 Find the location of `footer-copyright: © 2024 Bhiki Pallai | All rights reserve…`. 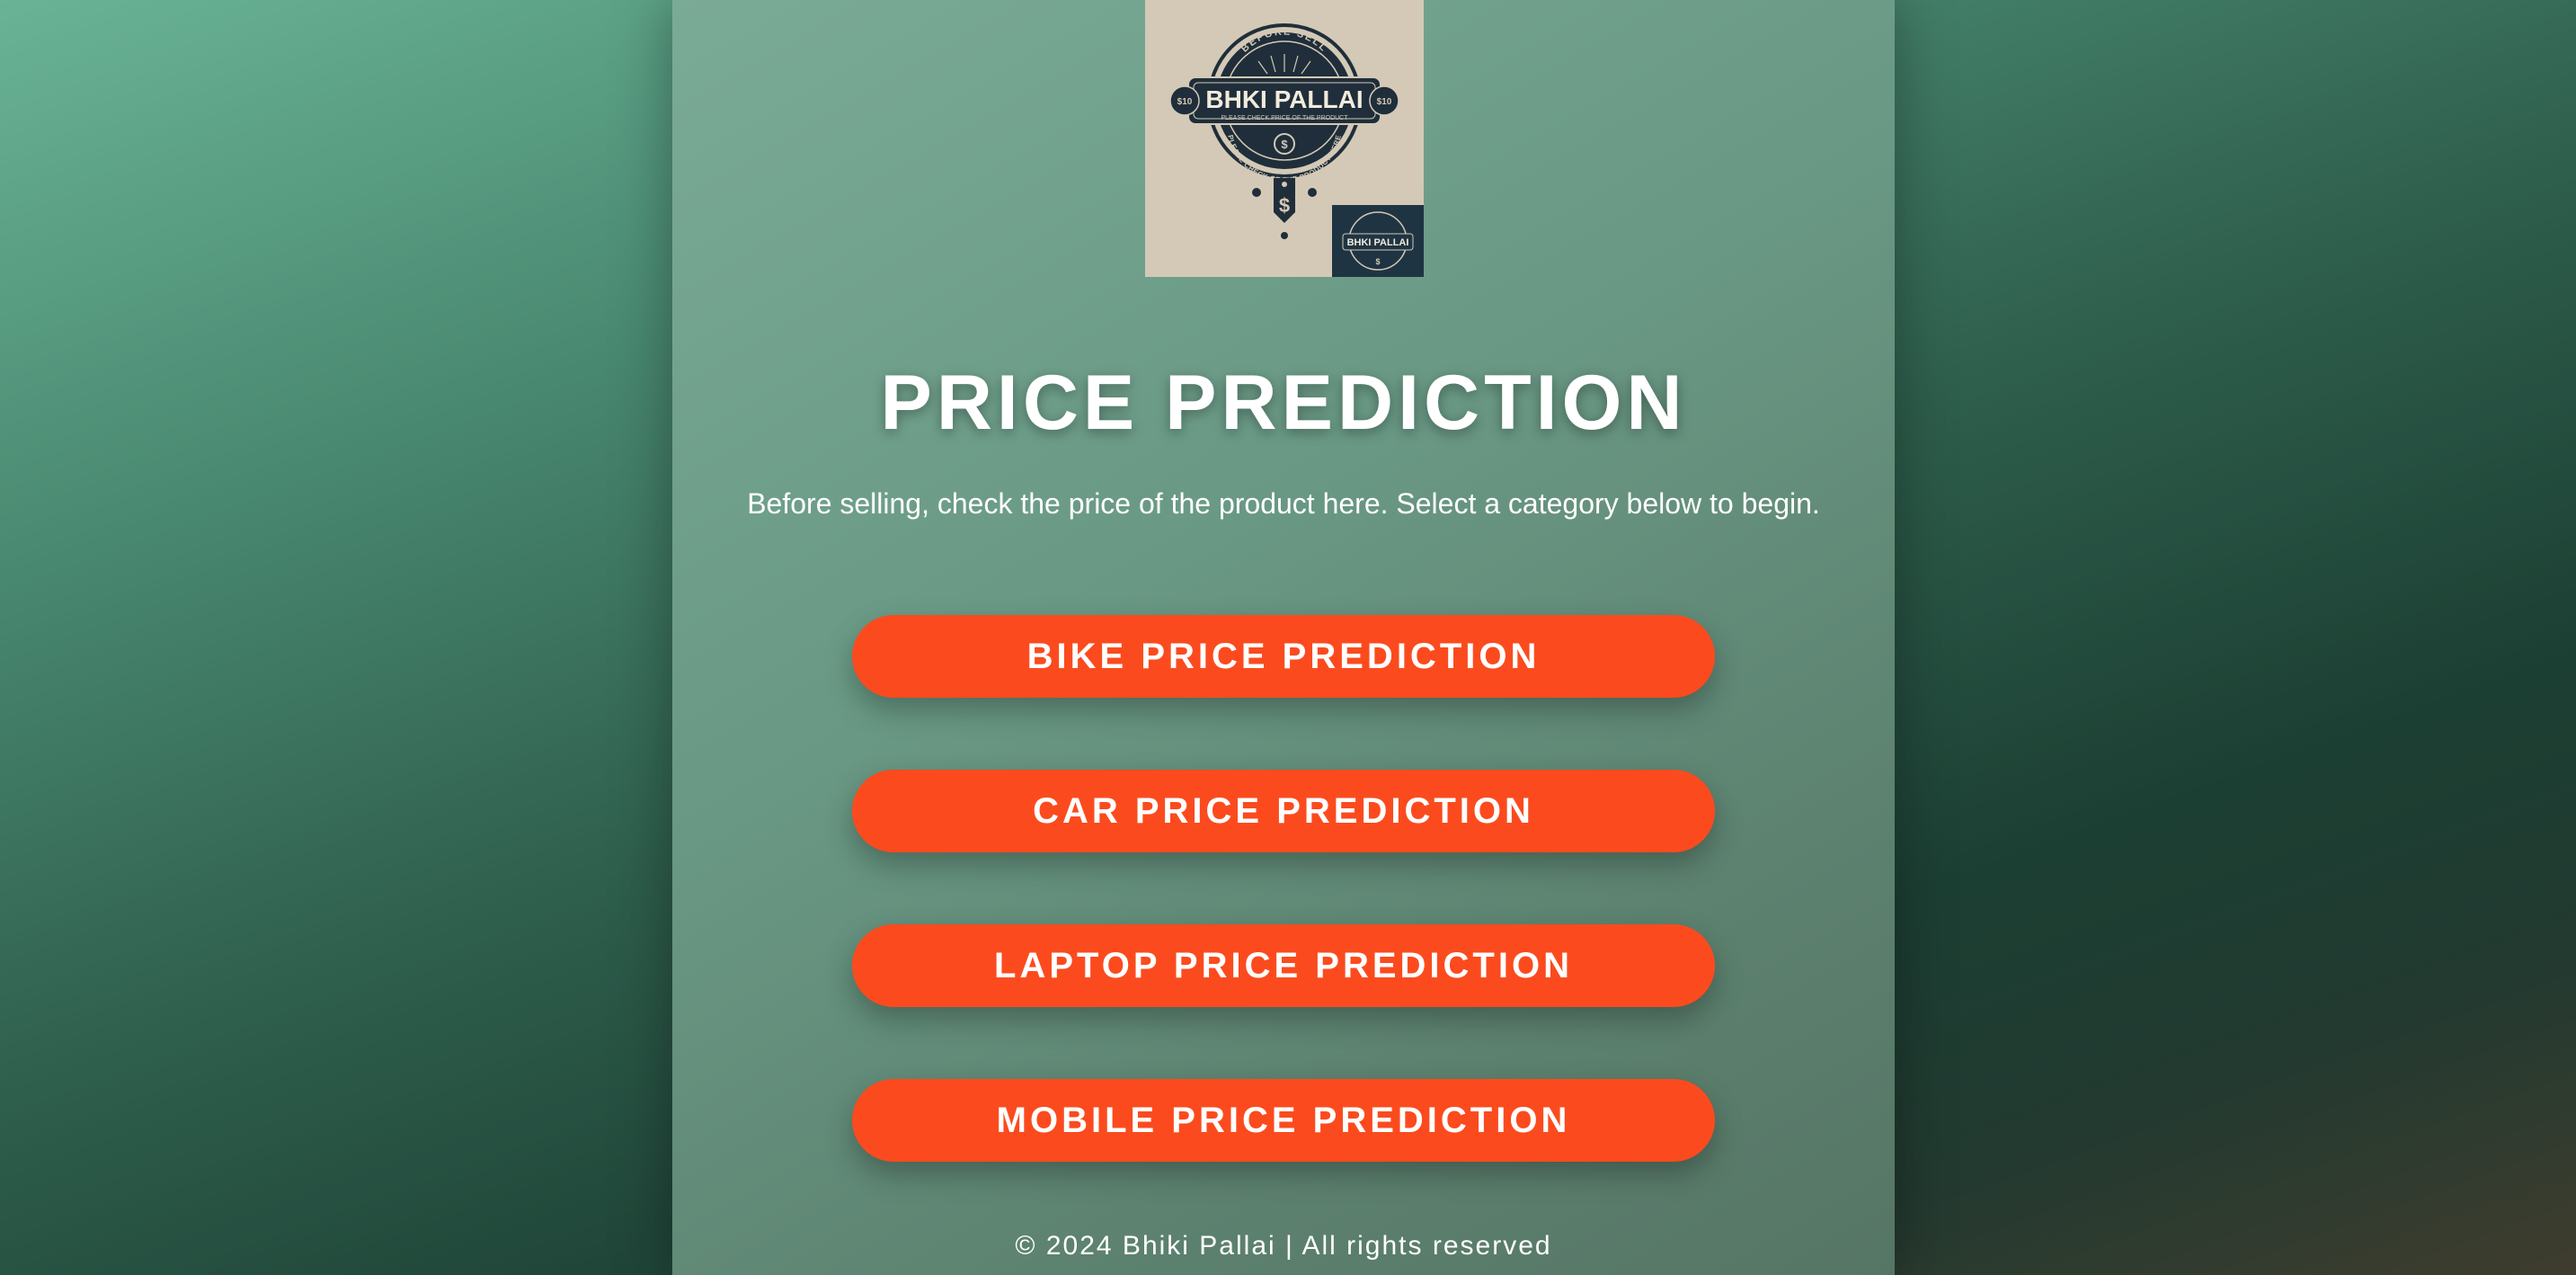

footer-copyright: © 2024 Bhiki Pallai | All rights reserve… is located at coordinates (1283, 1246).